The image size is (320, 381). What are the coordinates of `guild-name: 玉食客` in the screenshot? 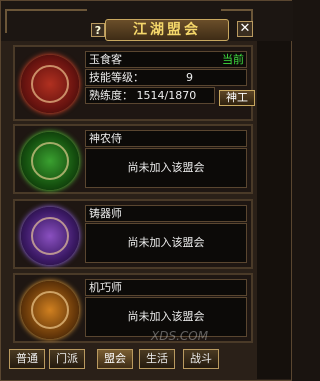 It's located at (105, 59).